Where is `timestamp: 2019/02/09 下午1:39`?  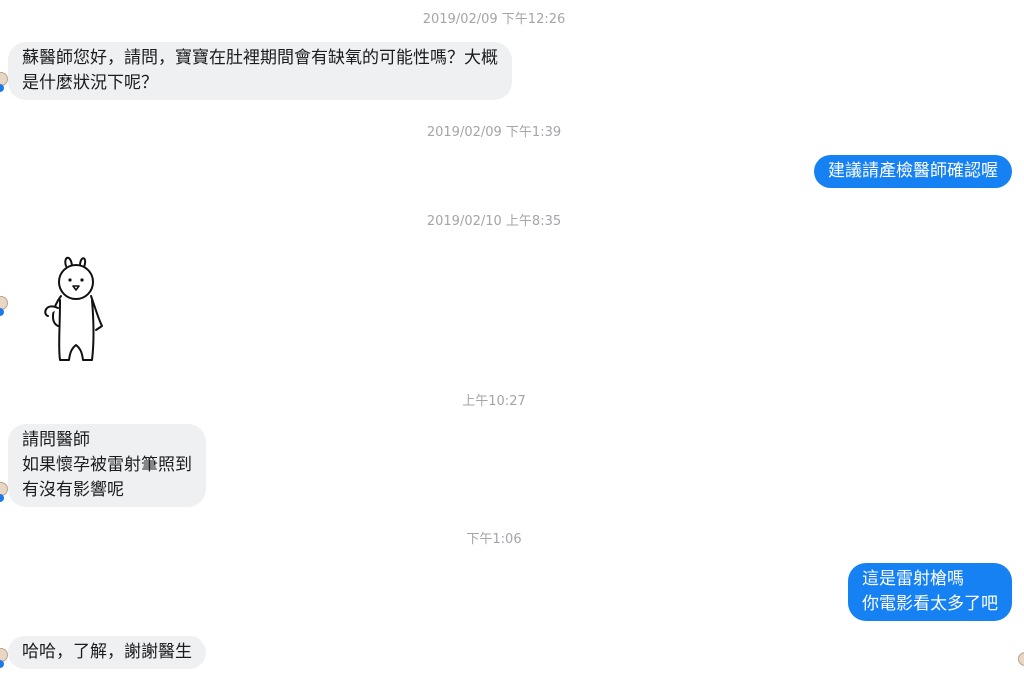
timestamp: 2019/02/09 下午1:39 is located at coordinates (494, 132).